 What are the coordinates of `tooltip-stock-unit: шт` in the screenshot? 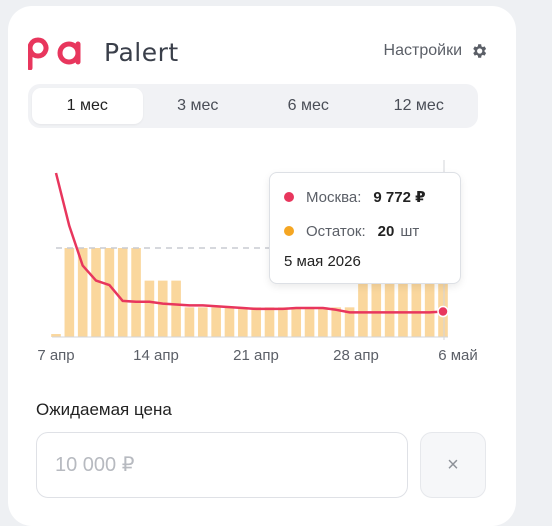 It's located at (410, 231).